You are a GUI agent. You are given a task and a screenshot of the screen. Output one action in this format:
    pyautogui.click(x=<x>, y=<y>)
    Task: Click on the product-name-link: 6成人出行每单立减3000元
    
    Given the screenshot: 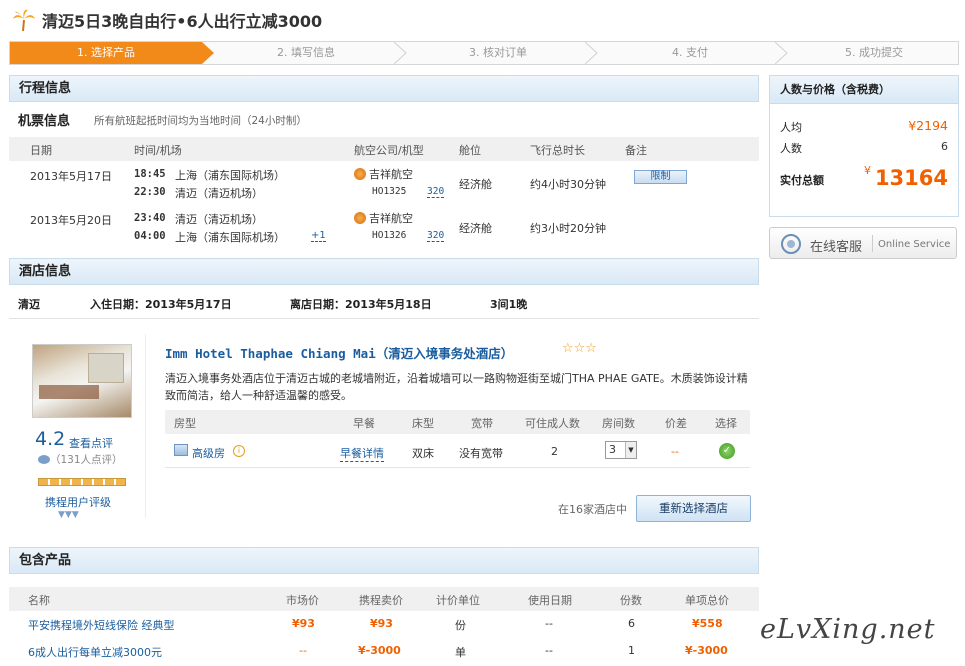 What is the action you would take?
    pyautogui.click(x=95, y=652)
    